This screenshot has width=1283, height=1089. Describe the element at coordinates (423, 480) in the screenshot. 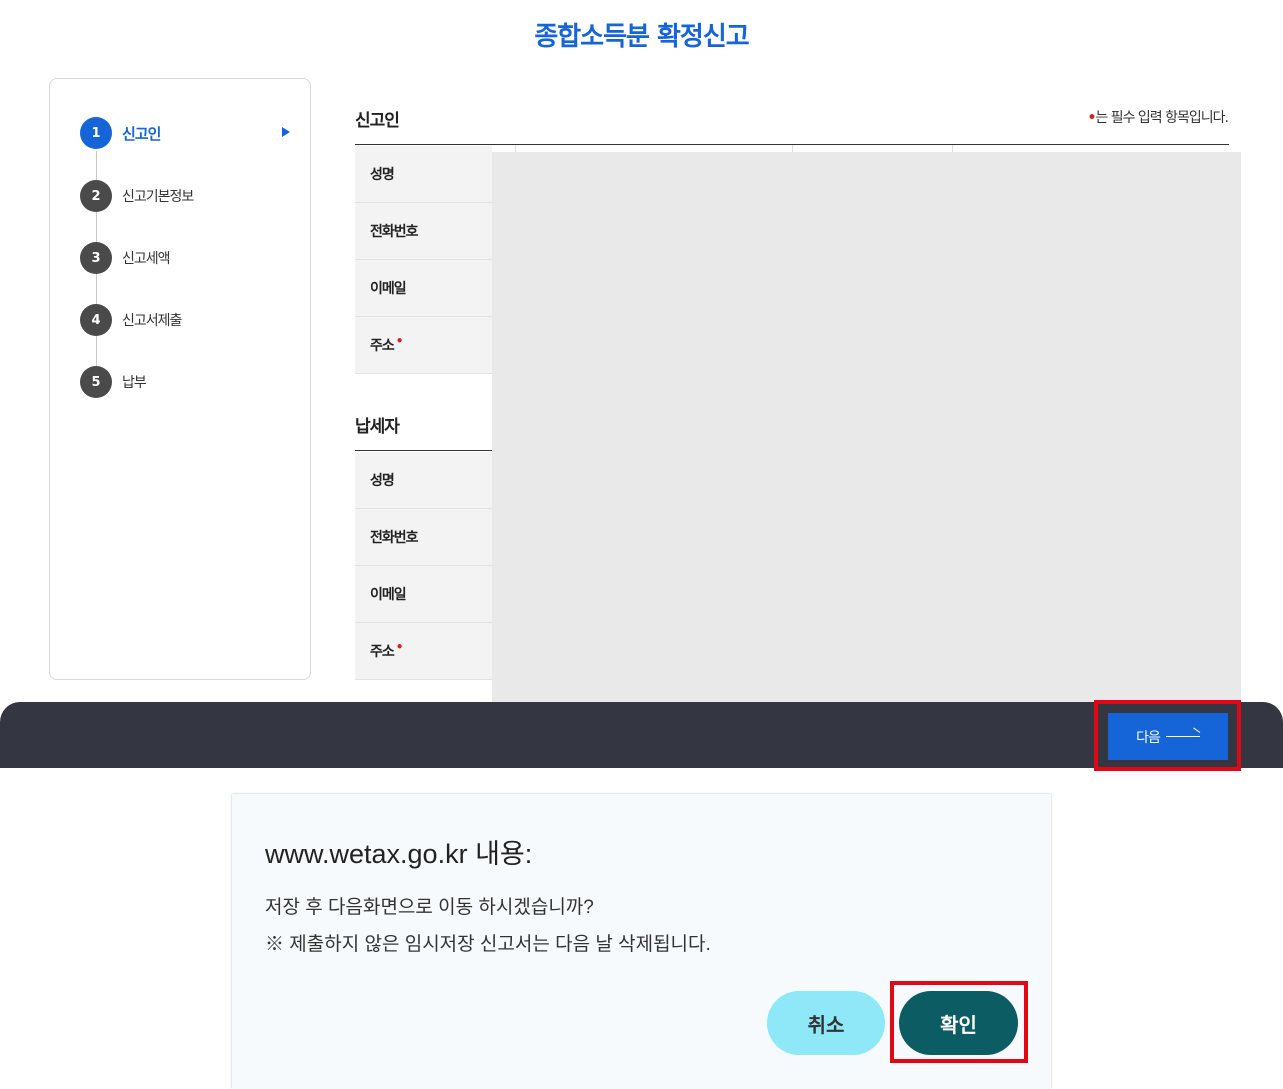

I see `taxpayer-name-label: 성명` at that location.